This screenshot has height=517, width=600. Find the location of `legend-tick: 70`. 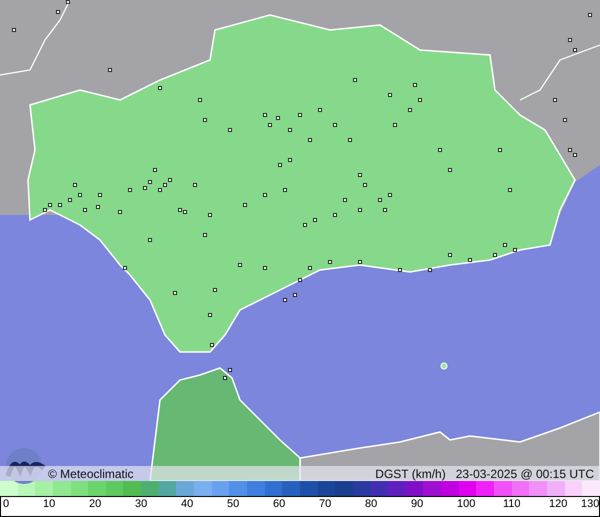

legend-tick: 70 is located at coordinates (325, 504).